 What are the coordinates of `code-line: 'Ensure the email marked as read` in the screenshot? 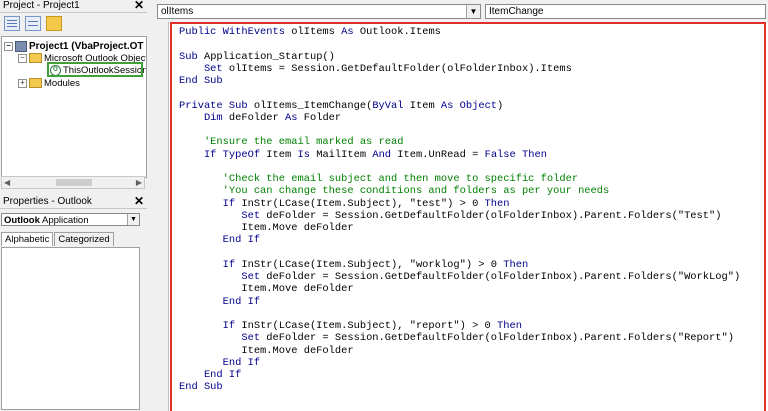 It's located at (459, 142).